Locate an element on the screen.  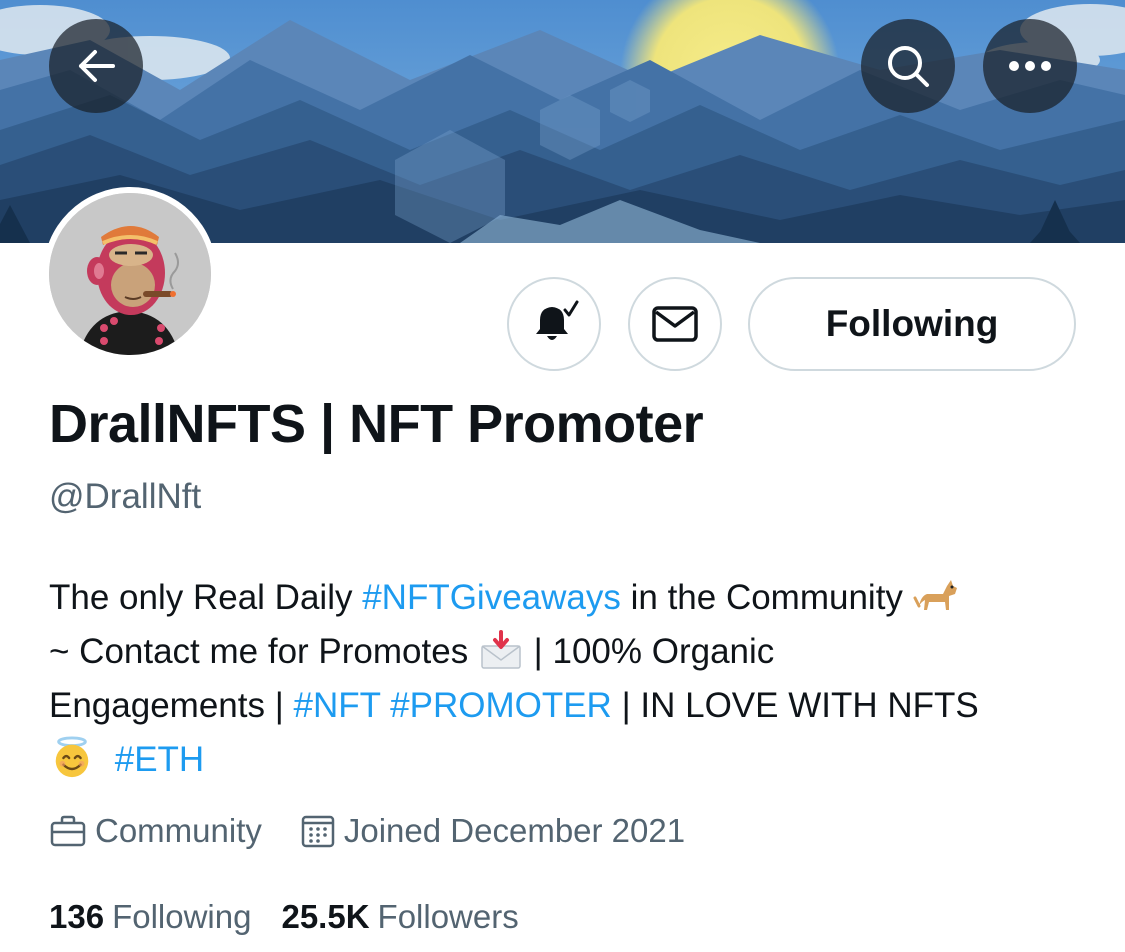
joined-label: Joined December 2021 is located at coordinates (514, 830).